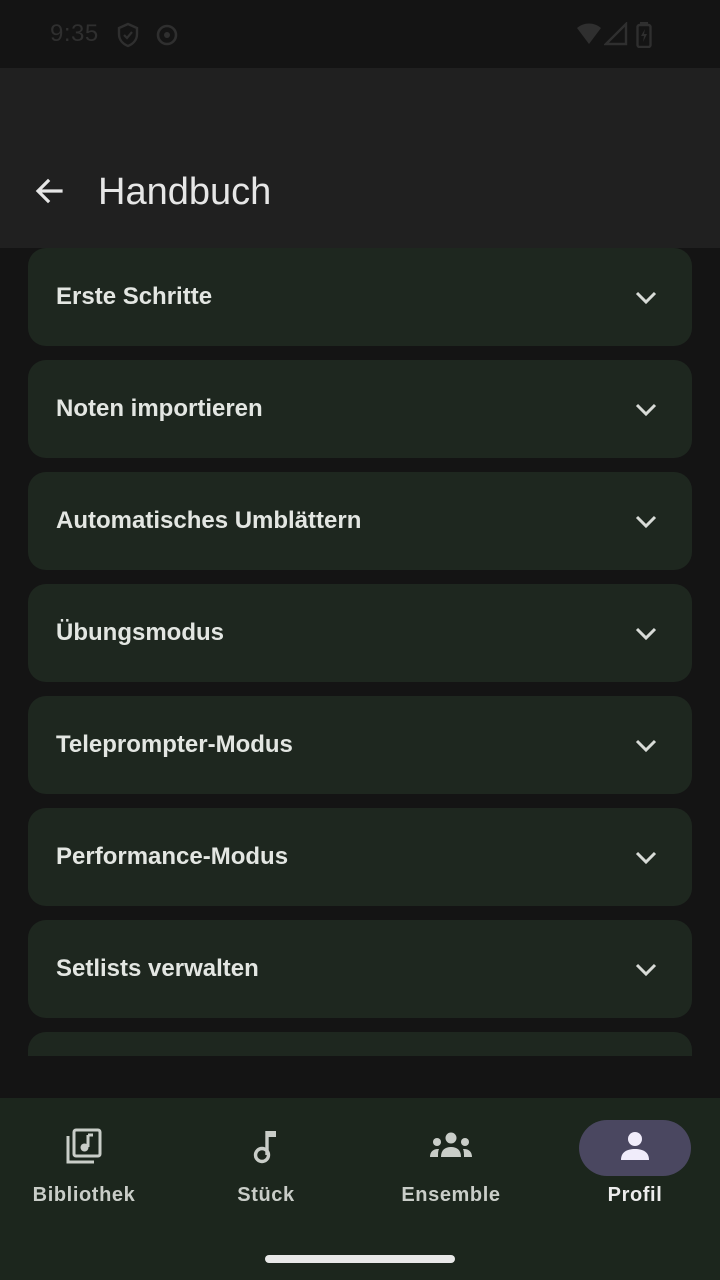  What do you see at coordinates (74, 33) in the screenshot?
I see `status-time: 9:35` at bounding box center [74, 33].